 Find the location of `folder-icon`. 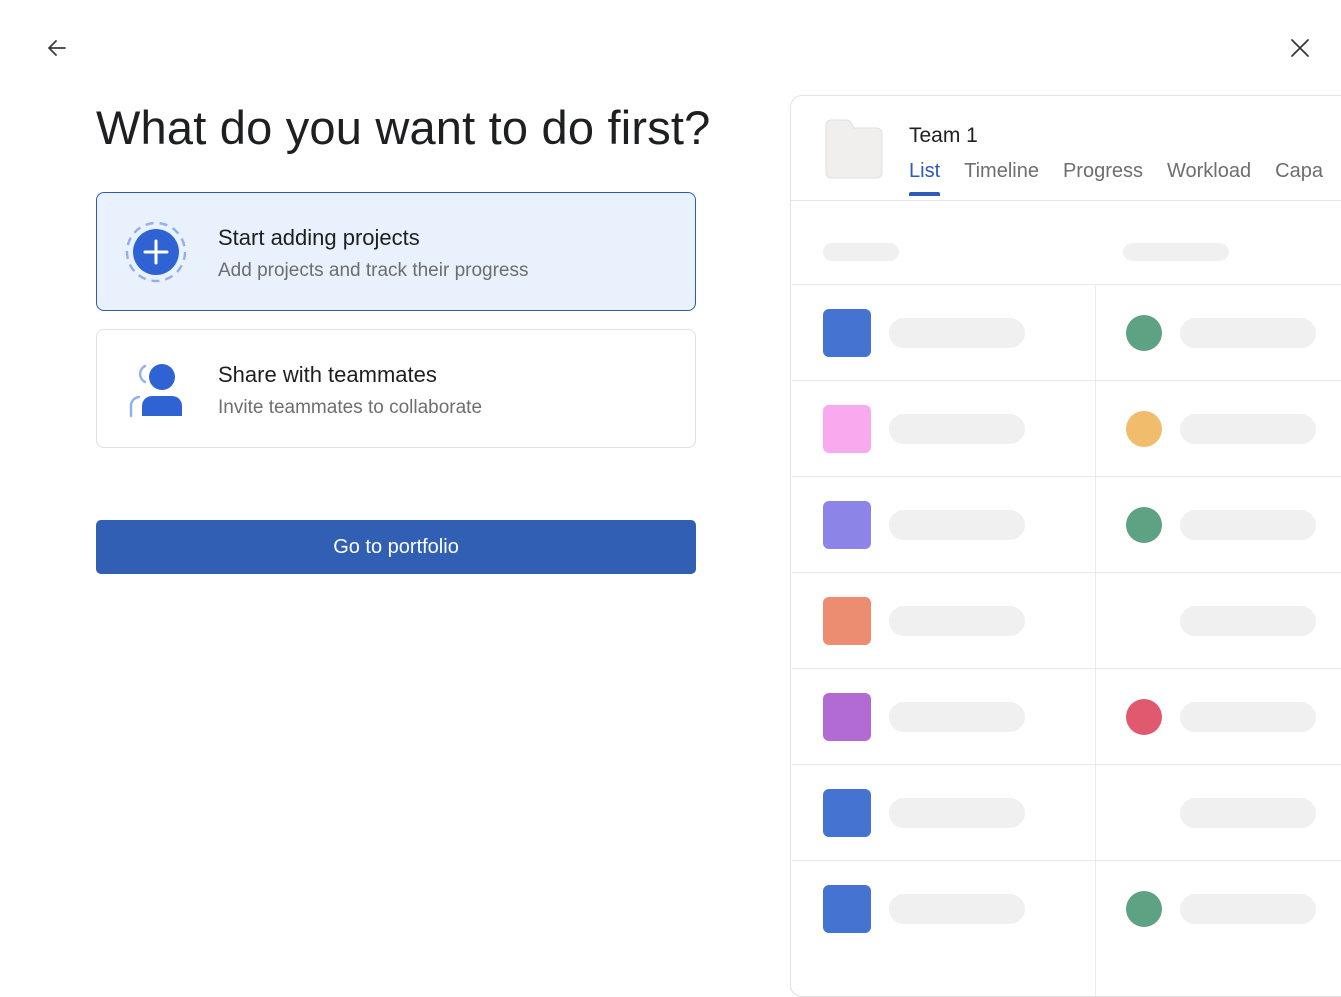

folder-icon is located at coordinates (854, 149).